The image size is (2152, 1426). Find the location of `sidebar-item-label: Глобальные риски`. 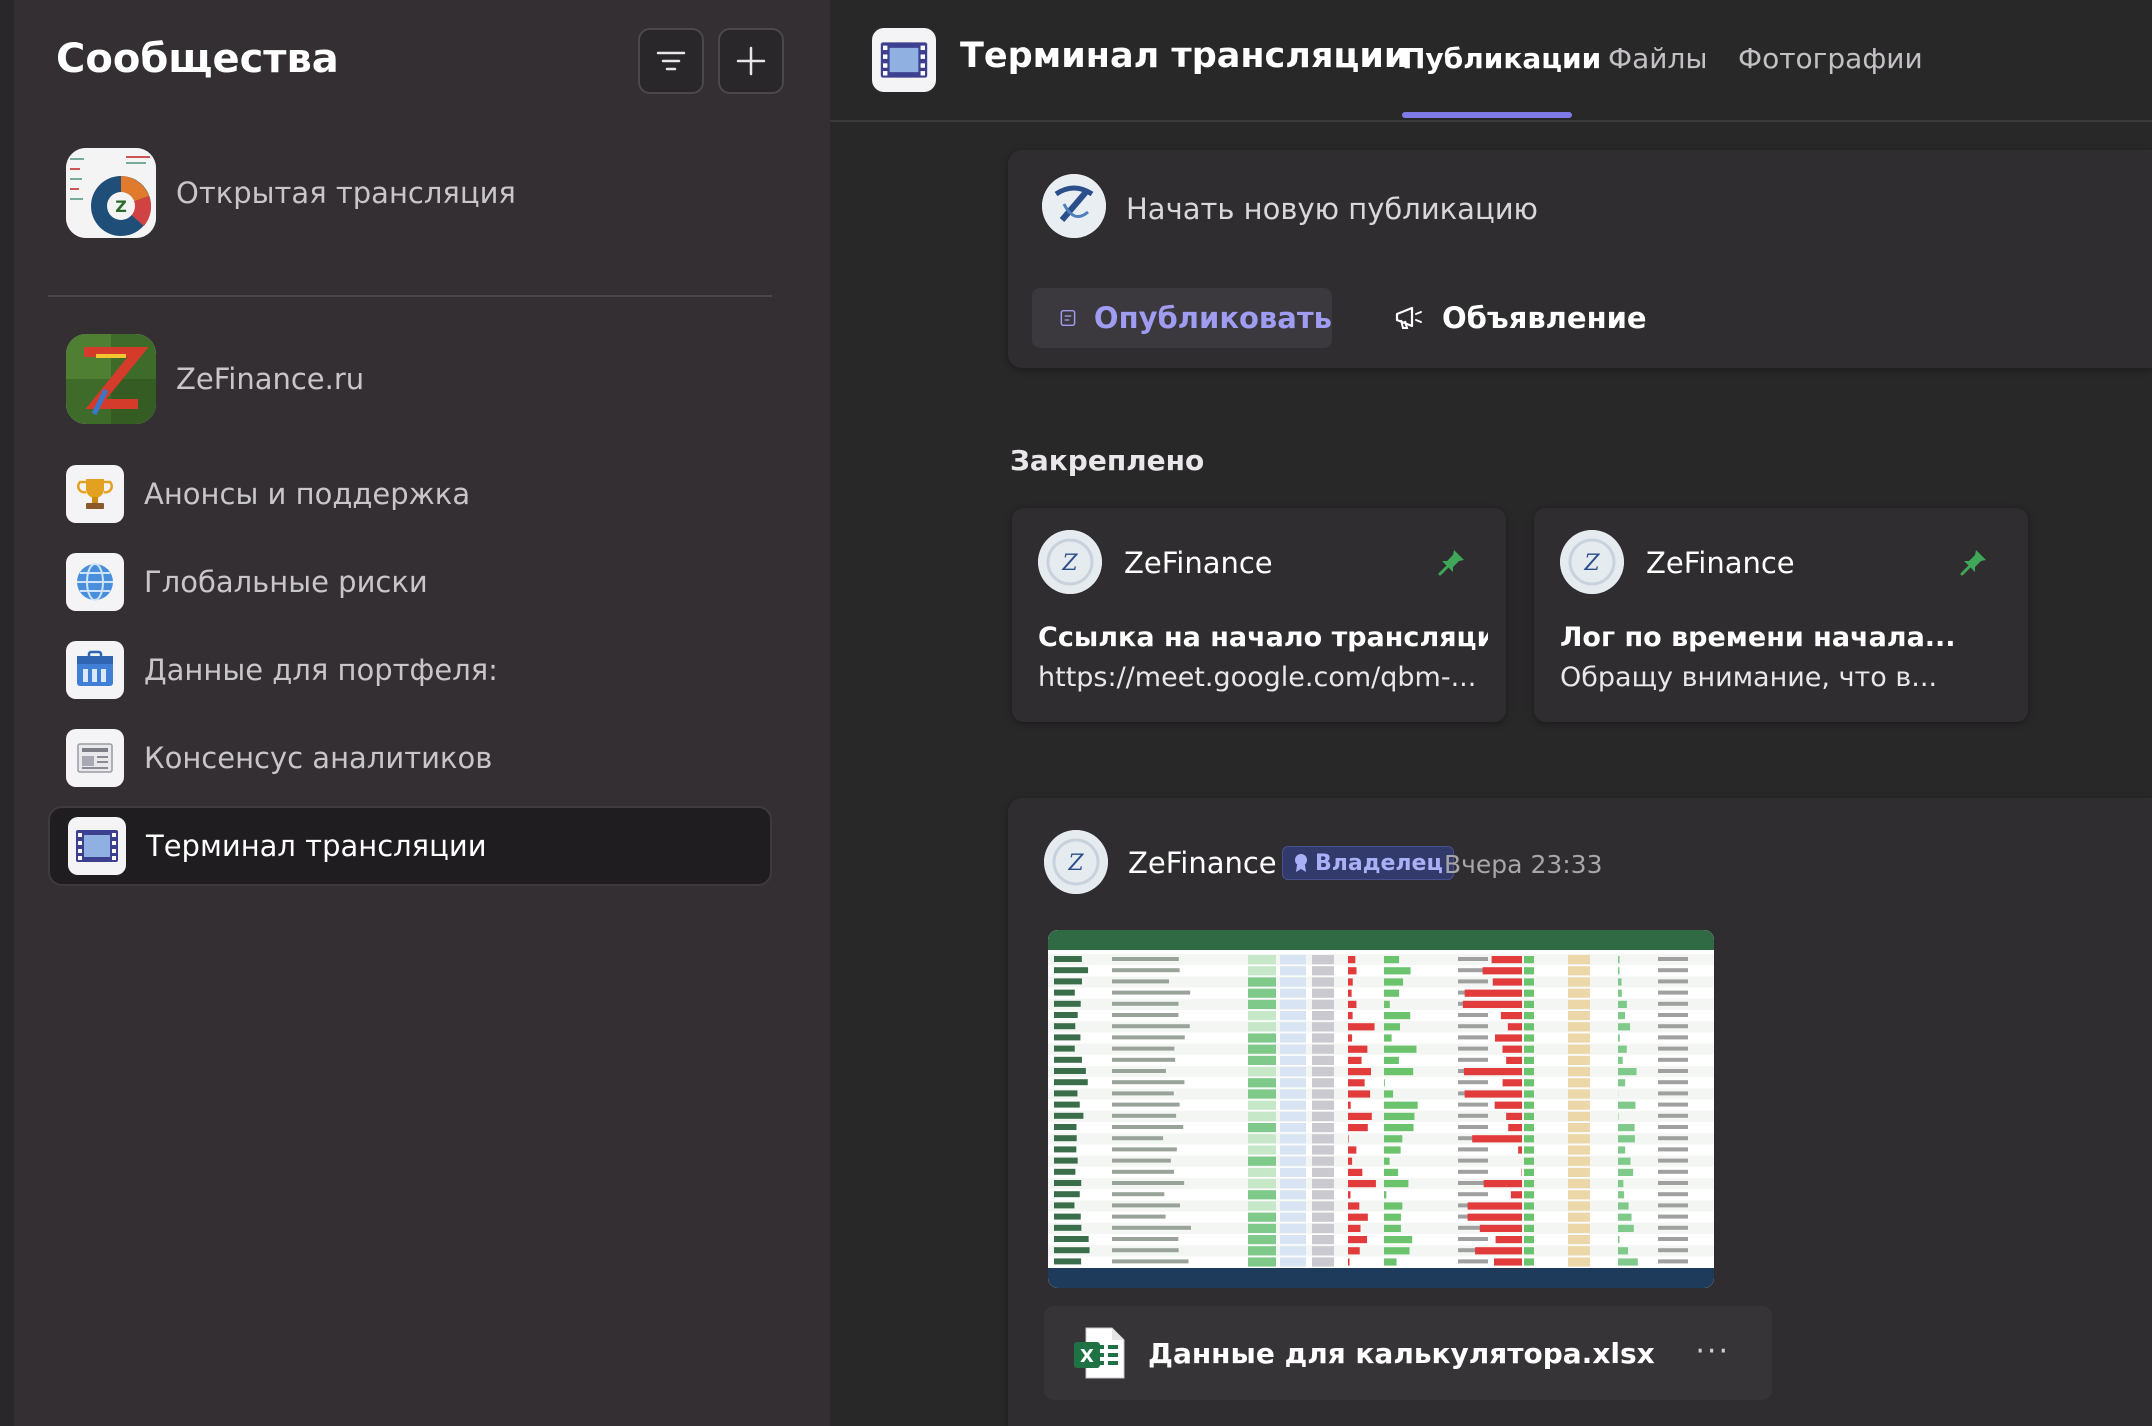

sidebar-item-label: Глобальные риски is located at coordinates (286, 582).